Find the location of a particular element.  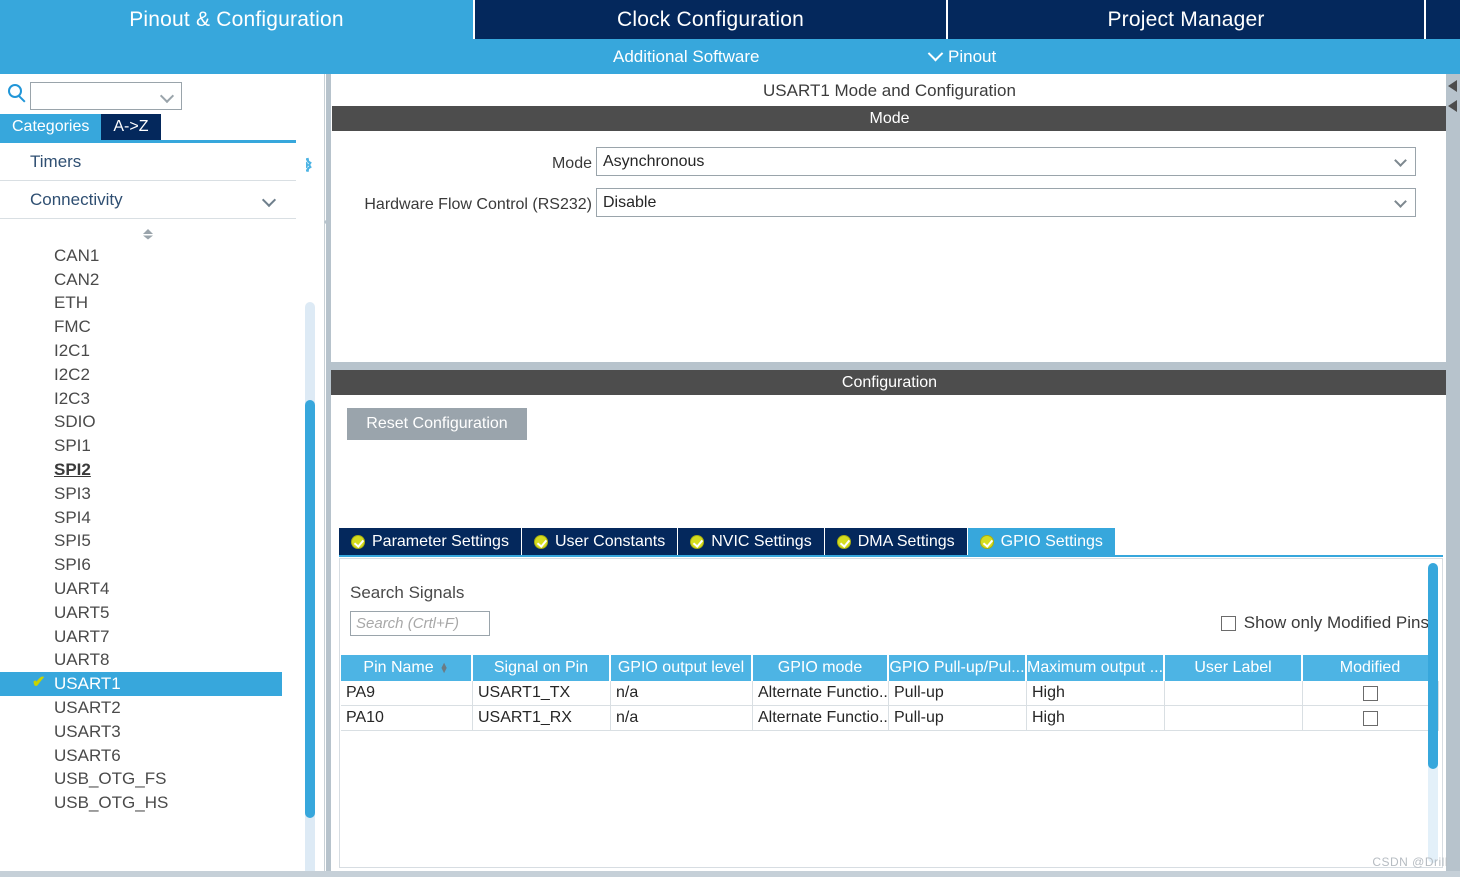

sidebar-scrollbar is located at coordinates (310, 589).